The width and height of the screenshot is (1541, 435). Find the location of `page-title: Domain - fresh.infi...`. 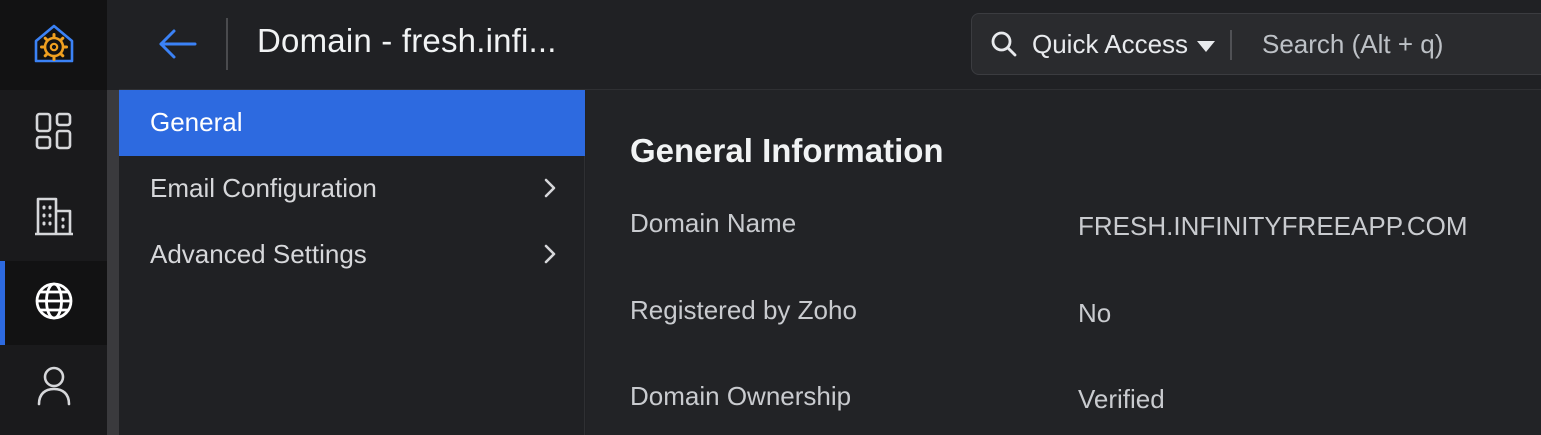

page-title: Domain - fresh.infi... is located at coordinates (407, 40).